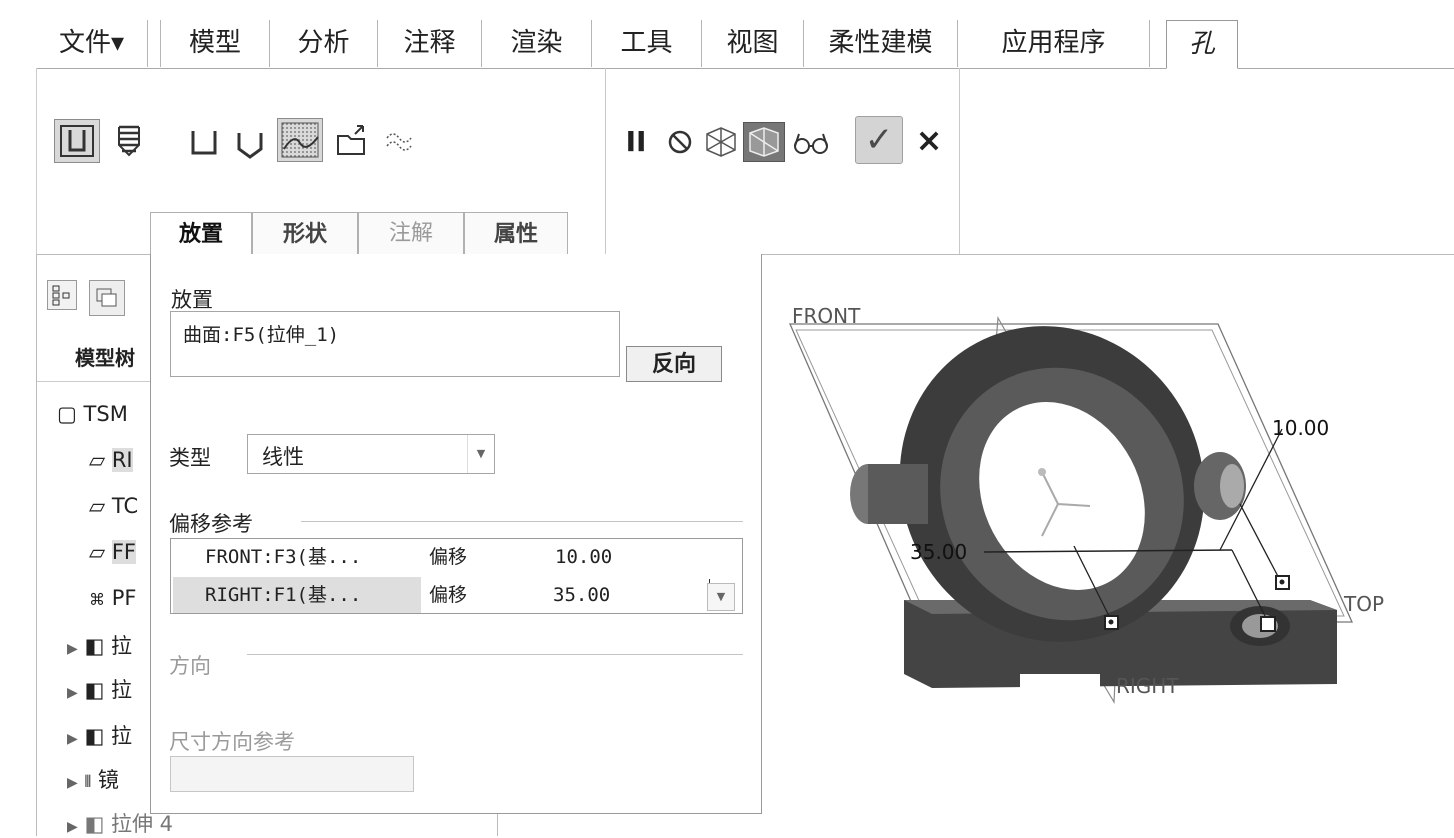  What do you see at coordinates (305, 233) in the screenshot?
I see `subtab-shape: 形状` at bounding box center [305, 233].